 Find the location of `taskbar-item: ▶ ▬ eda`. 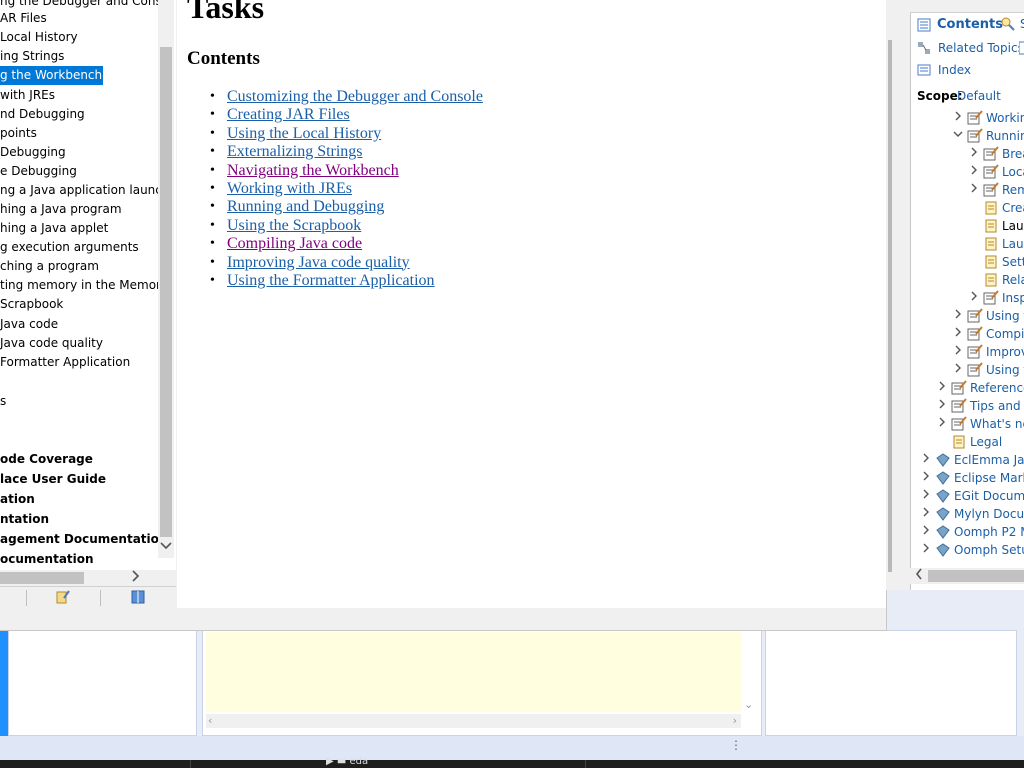

taskbar-item: ▶ ▬ eda is located at coordinates (347, 761).